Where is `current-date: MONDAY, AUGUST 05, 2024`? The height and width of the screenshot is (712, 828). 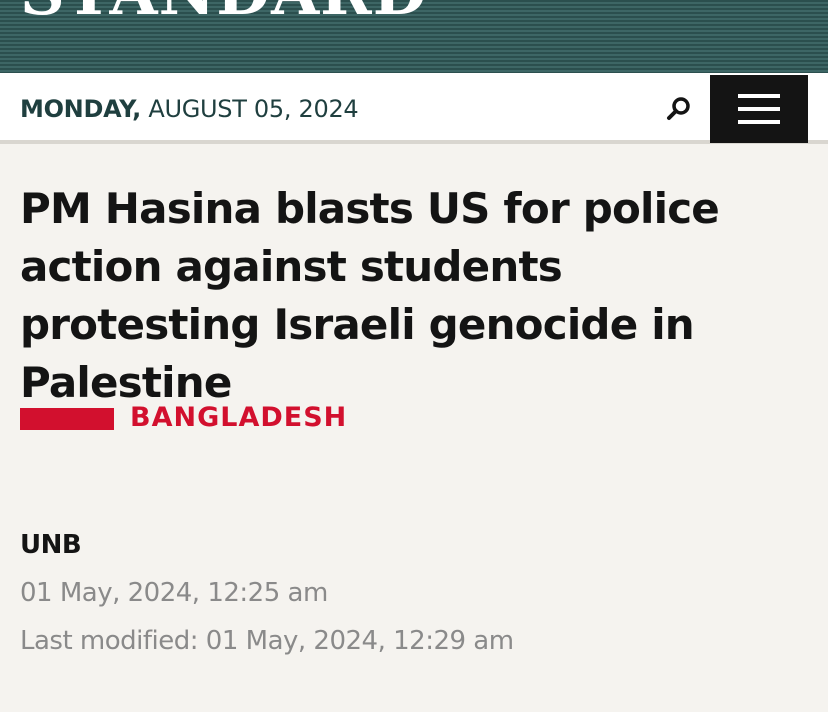
current-date: MONDAY, AUGUST 05, 2024 is located at coordinates (189, 109).